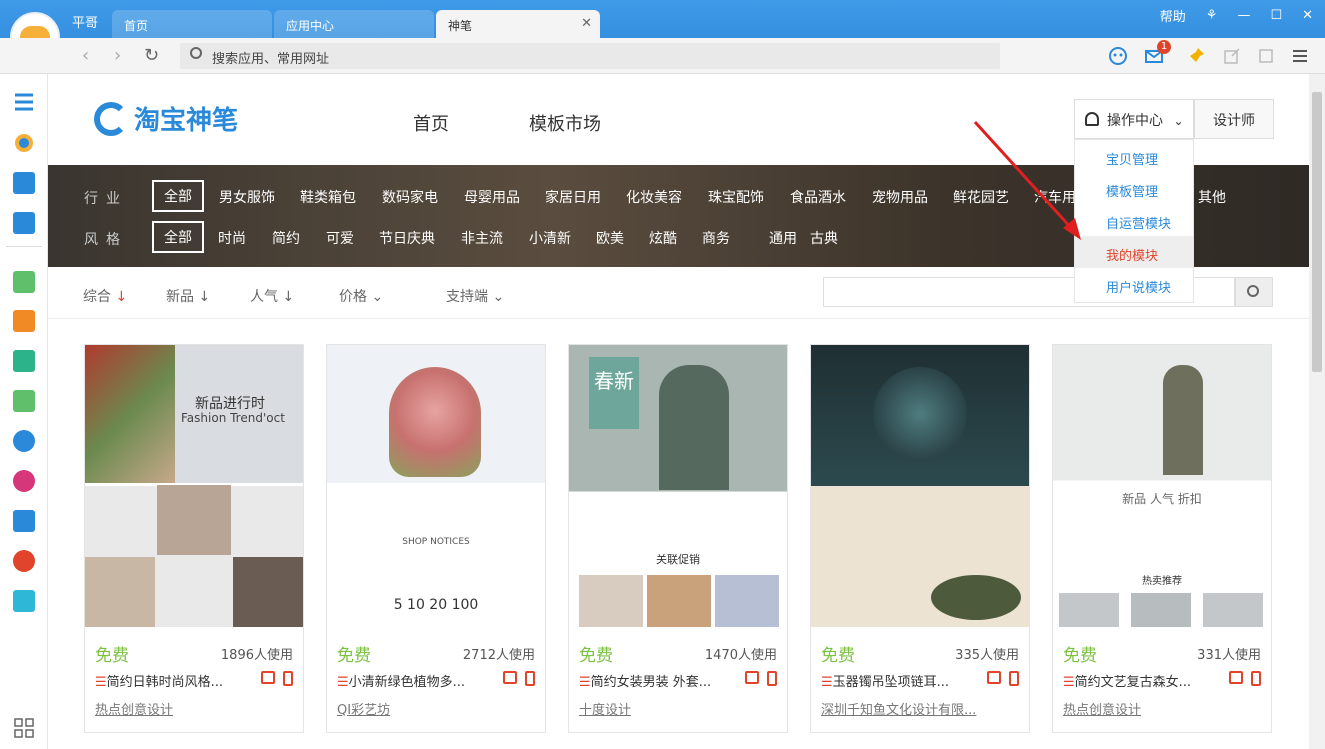 The width and height of the screenshot is (1325, 749). What do you see at coordinates (663, 238) in the screenshot?
I see `style-filter-chip: 炫酷` at bounding box center [663, 238].